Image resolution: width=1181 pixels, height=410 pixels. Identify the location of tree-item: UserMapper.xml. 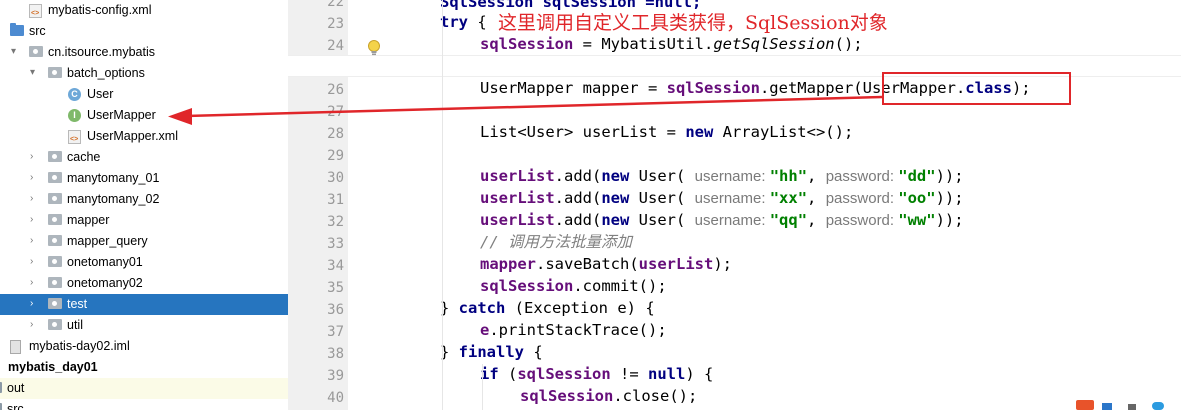
(144, 136).